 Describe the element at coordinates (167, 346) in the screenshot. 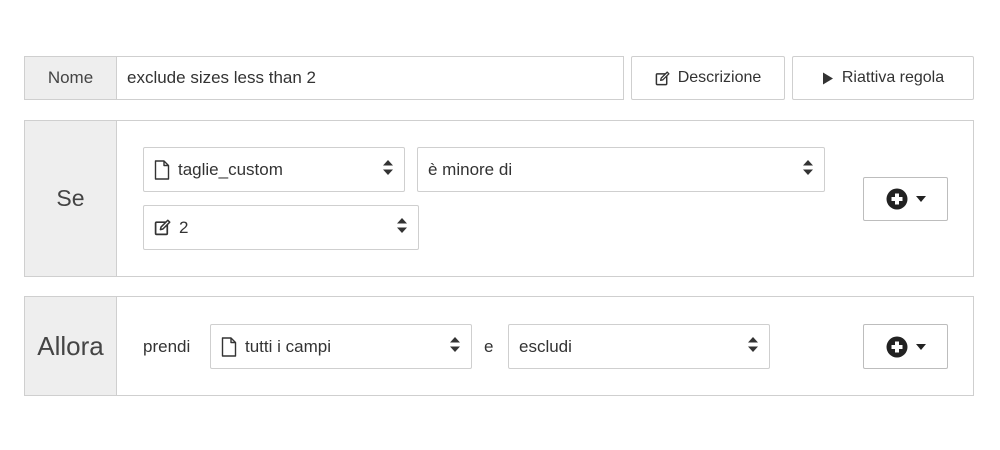

I see `take-text: prendi` at that location.